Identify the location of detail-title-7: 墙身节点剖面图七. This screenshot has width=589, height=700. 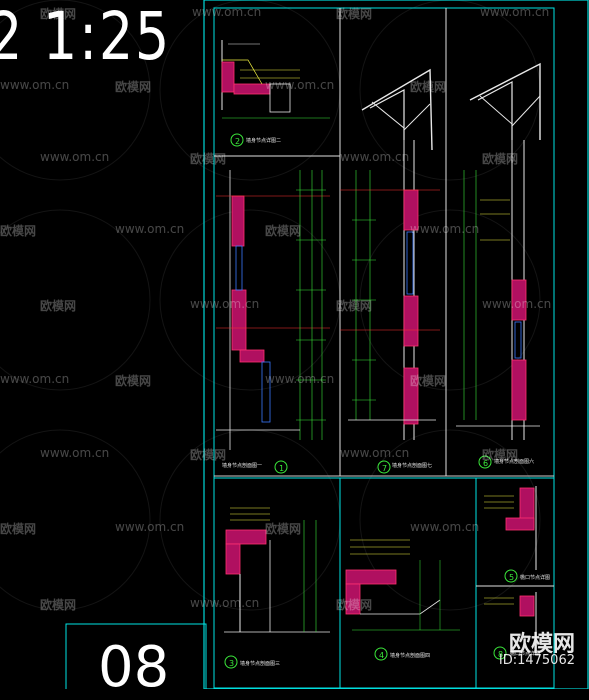
(412, 466).